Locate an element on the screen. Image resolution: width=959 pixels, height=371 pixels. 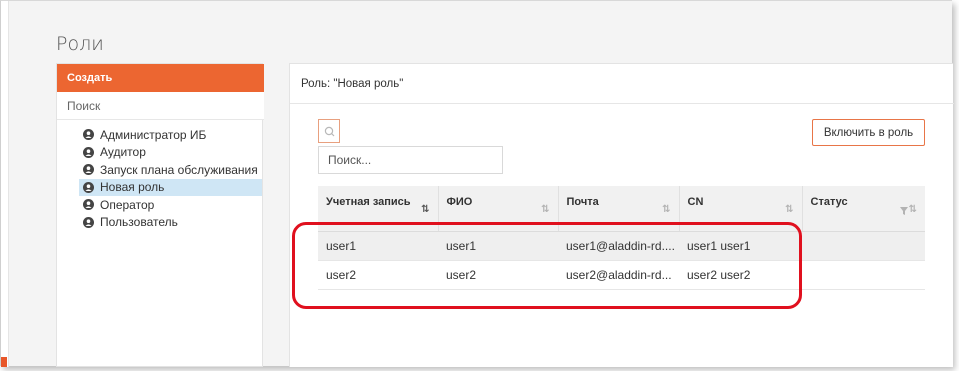
table-cell: user1 user1 is located at coordinates (740, 246).